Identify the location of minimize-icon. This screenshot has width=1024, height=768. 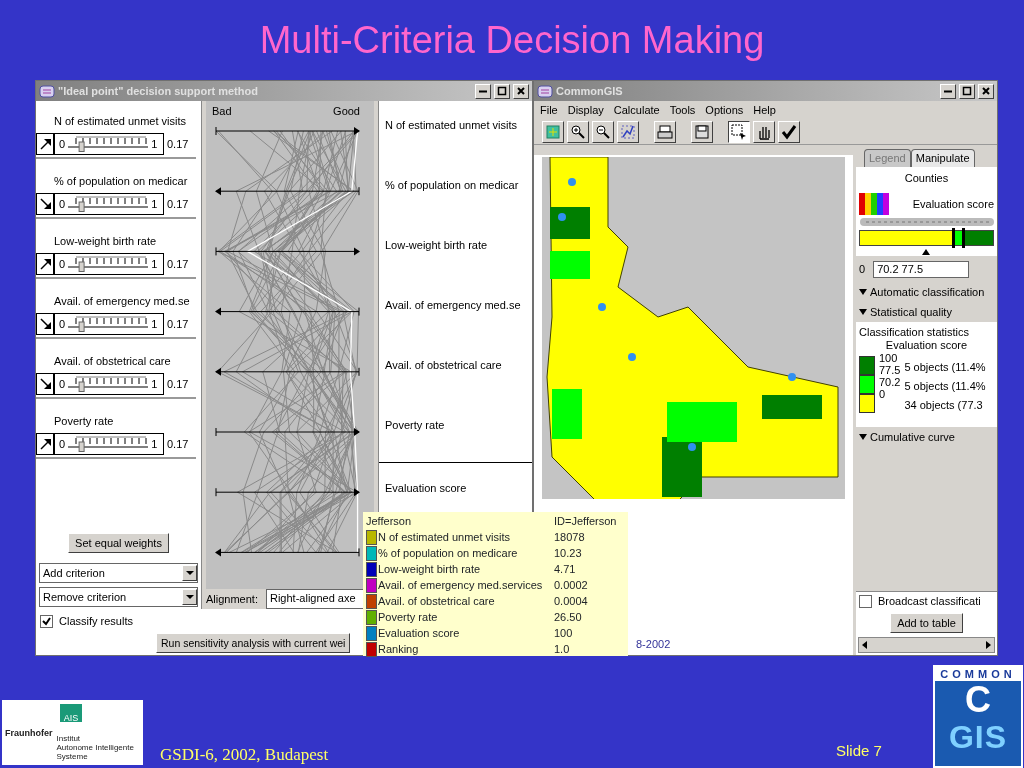
(948, 91).